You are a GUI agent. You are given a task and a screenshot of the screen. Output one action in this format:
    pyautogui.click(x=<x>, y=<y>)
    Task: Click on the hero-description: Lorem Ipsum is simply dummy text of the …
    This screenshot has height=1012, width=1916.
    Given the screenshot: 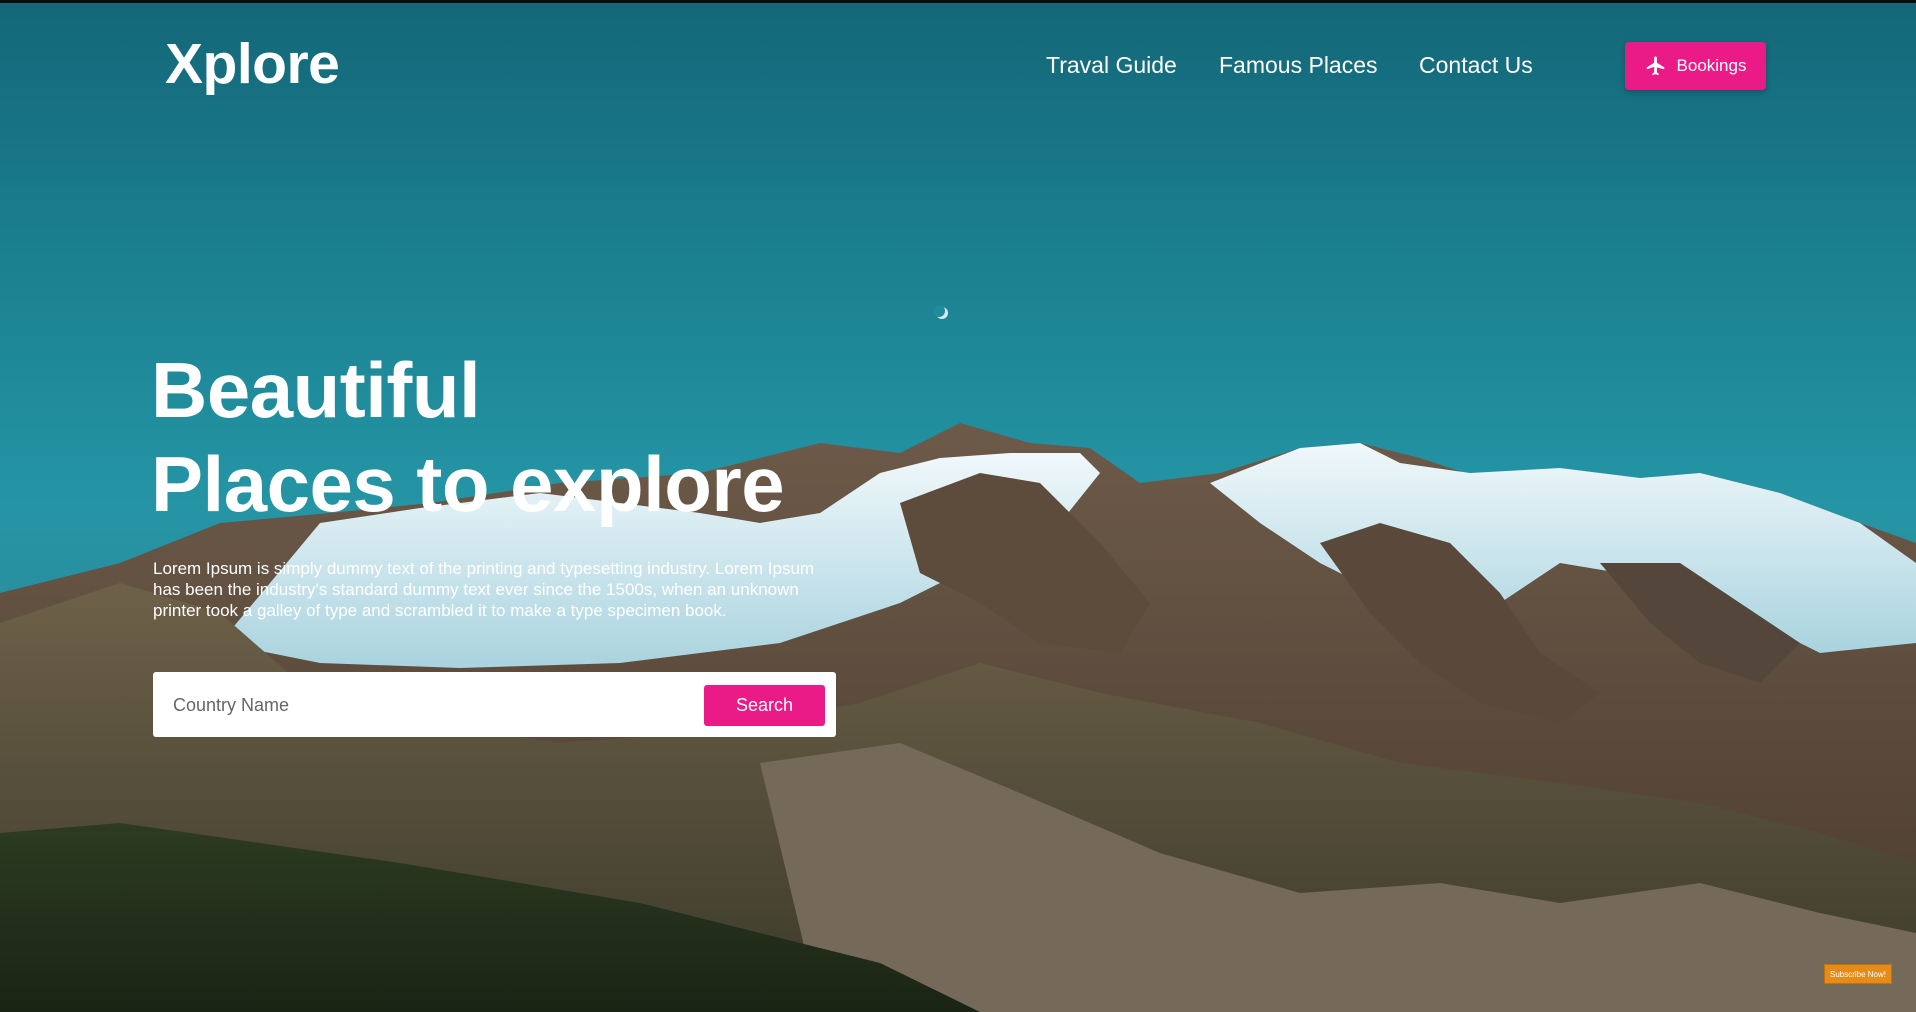 What is the action you would take?
    pyautogui.click(x=484, y=589)
    